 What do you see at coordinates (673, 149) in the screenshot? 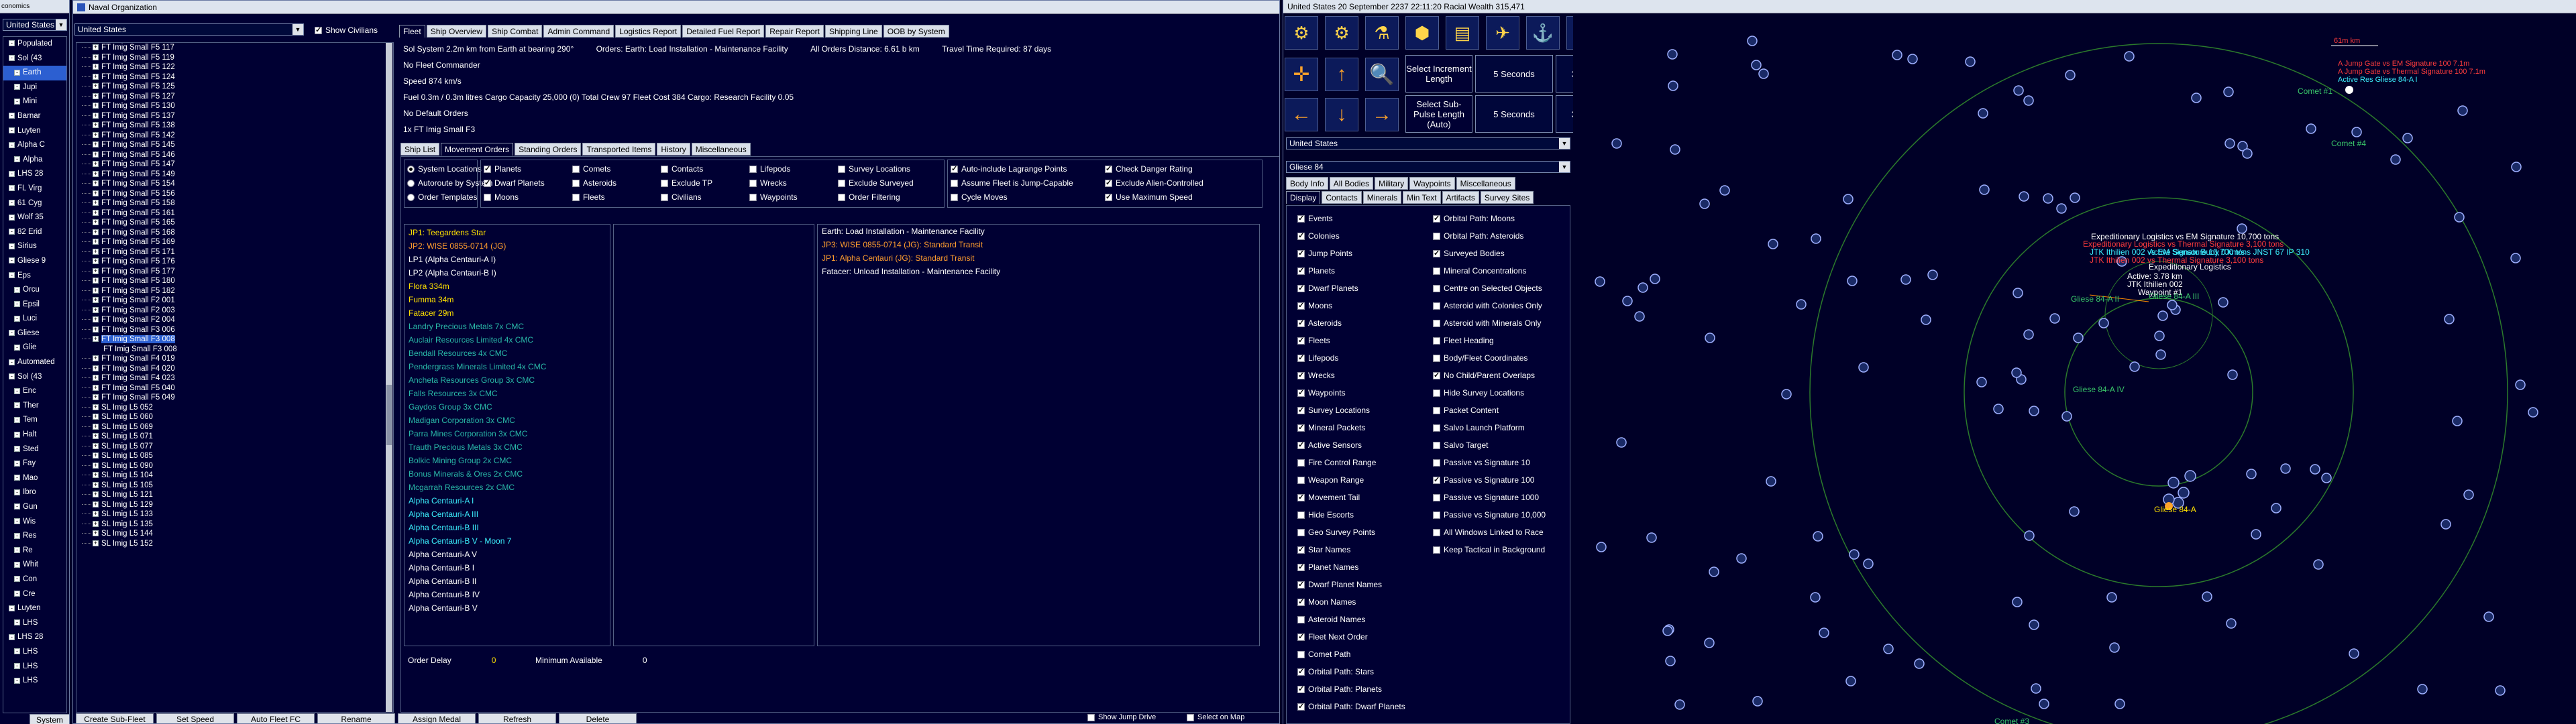
I see `tab-history: History` at bounding box center [673, 149].